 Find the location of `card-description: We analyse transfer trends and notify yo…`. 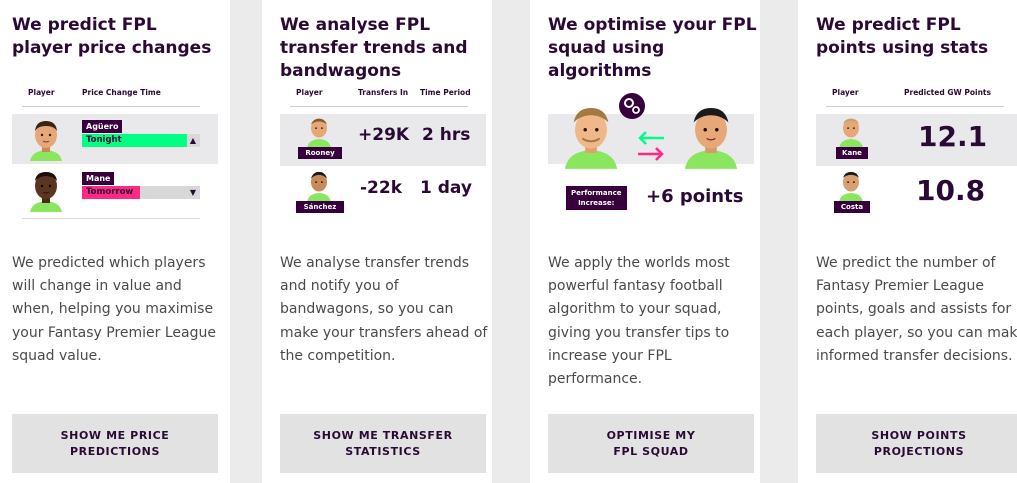

card-description: We analyse transfer trends and notify yo… is located at coordinates (384, 309).